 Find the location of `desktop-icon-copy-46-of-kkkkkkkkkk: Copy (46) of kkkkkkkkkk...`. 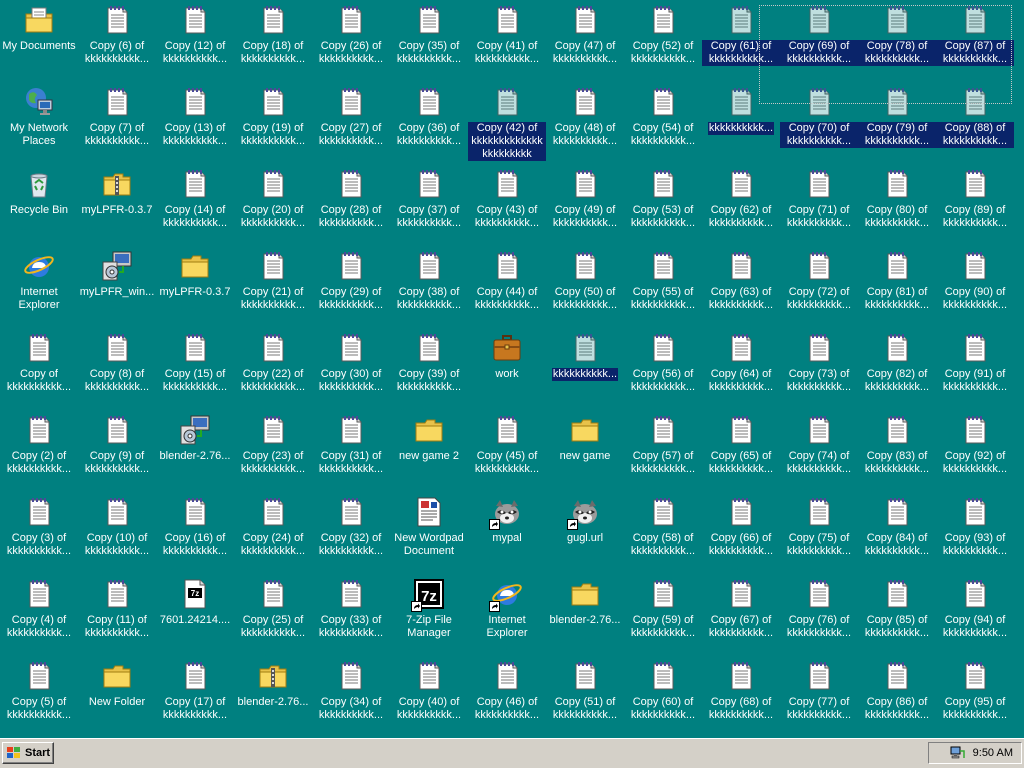

desktop-icon-copy-46-of-kkkkkkkkkk: Copy (46) of kkkkkkkkkk... is located at coordinates (507, 698).